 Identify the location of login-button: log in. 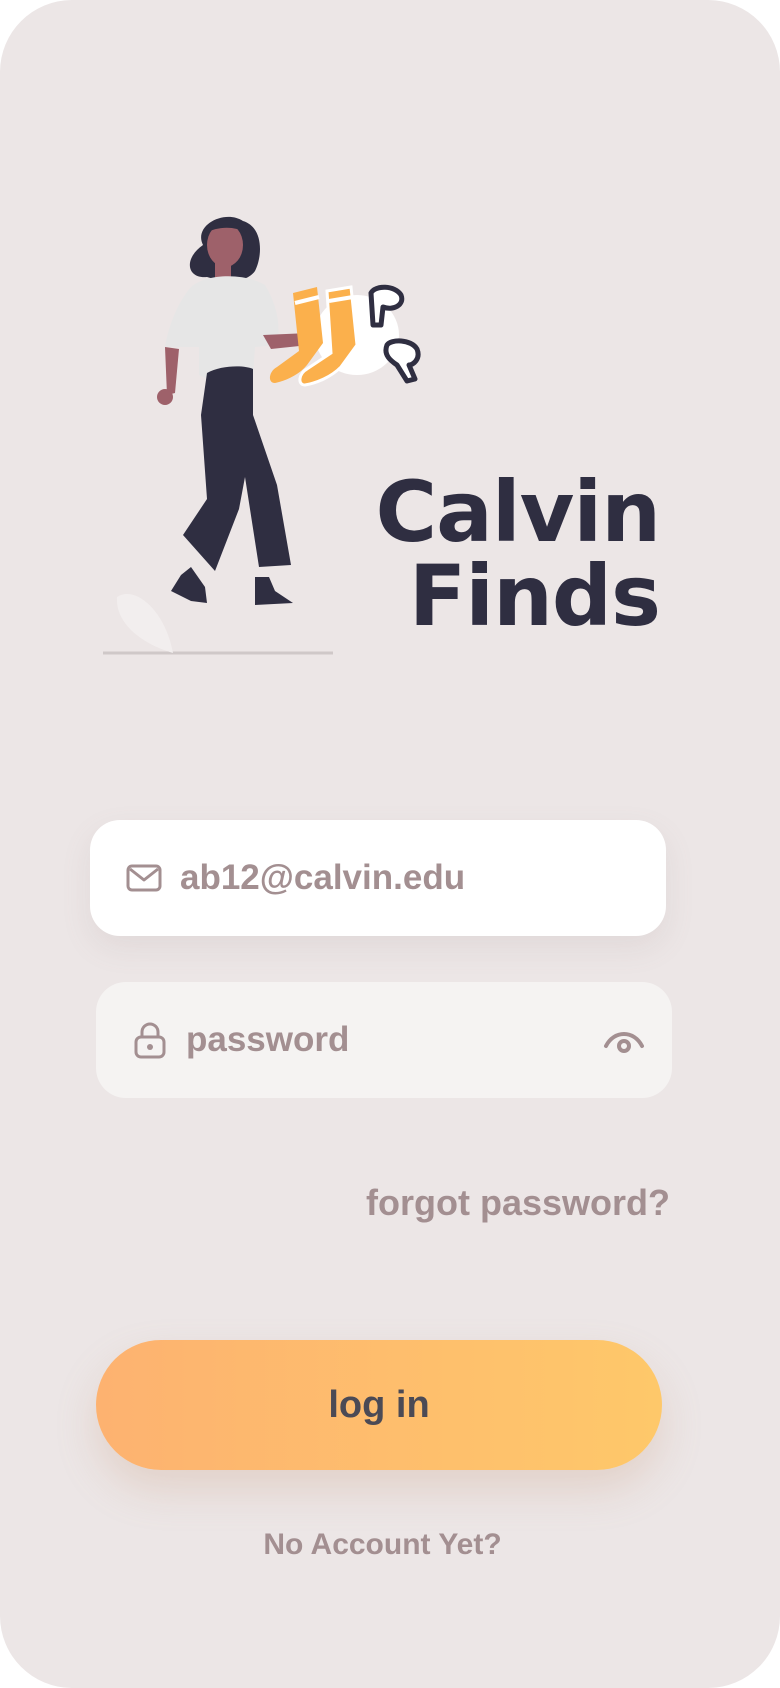
(379, 1405).